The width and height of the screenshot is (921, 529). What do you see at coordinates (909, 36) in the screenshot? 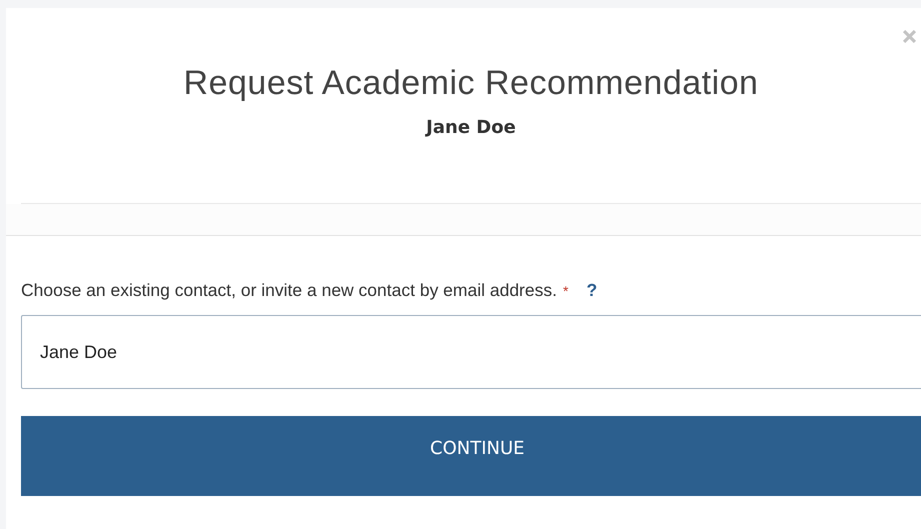
I see `close-icon` at bounding box center [909, 36].